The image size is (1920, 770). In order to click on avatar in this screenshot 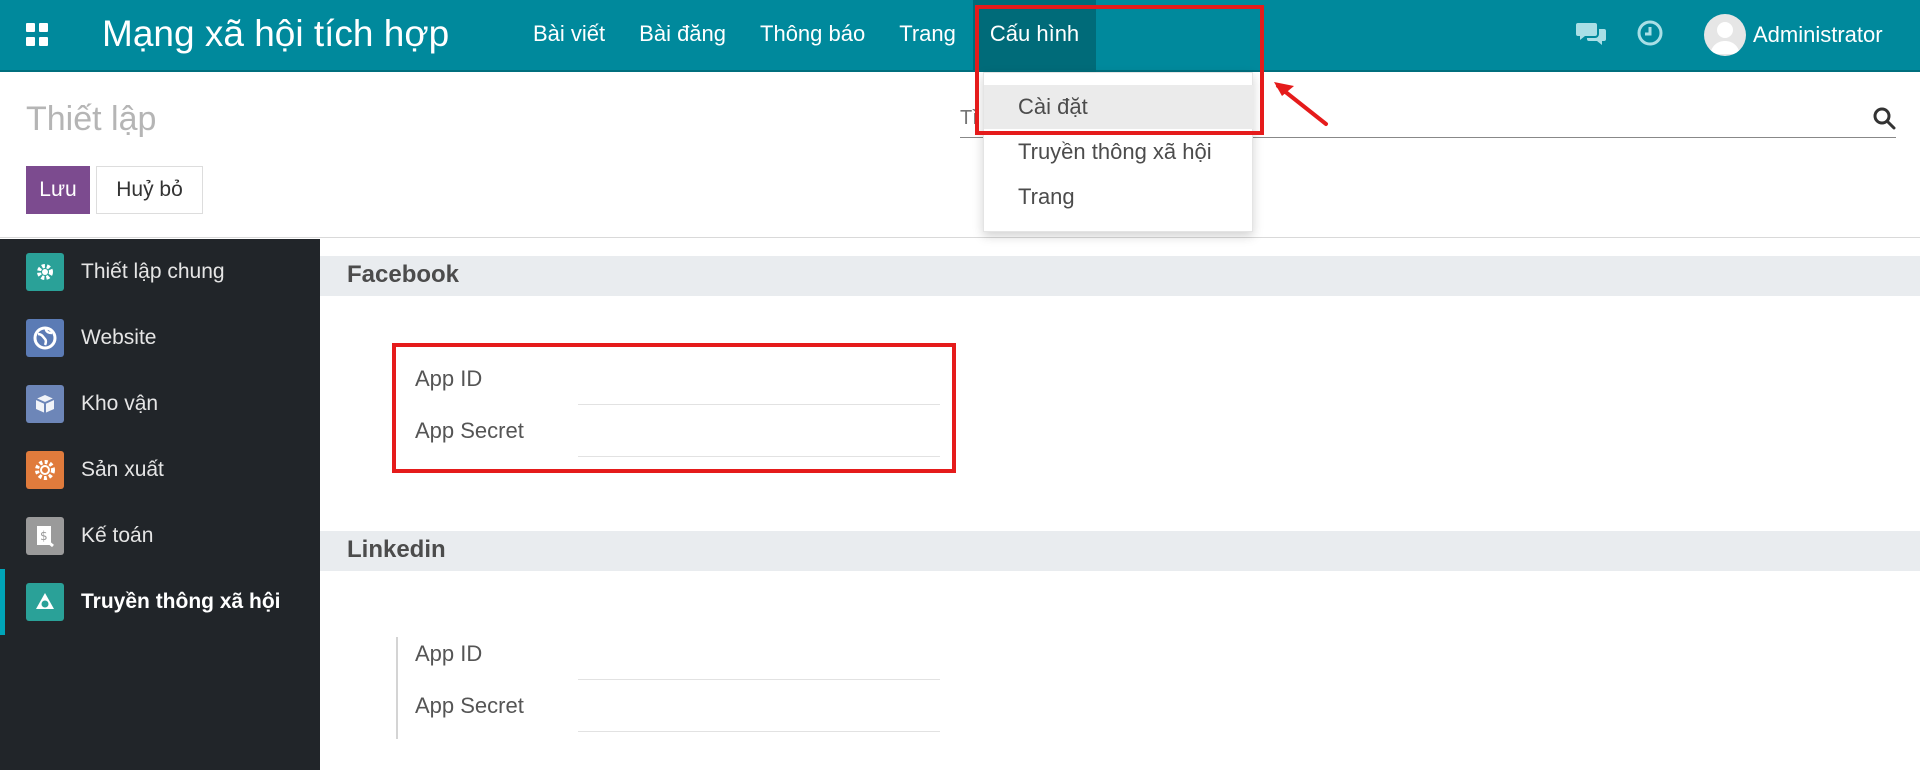, I will do `click(1725, 35)`.